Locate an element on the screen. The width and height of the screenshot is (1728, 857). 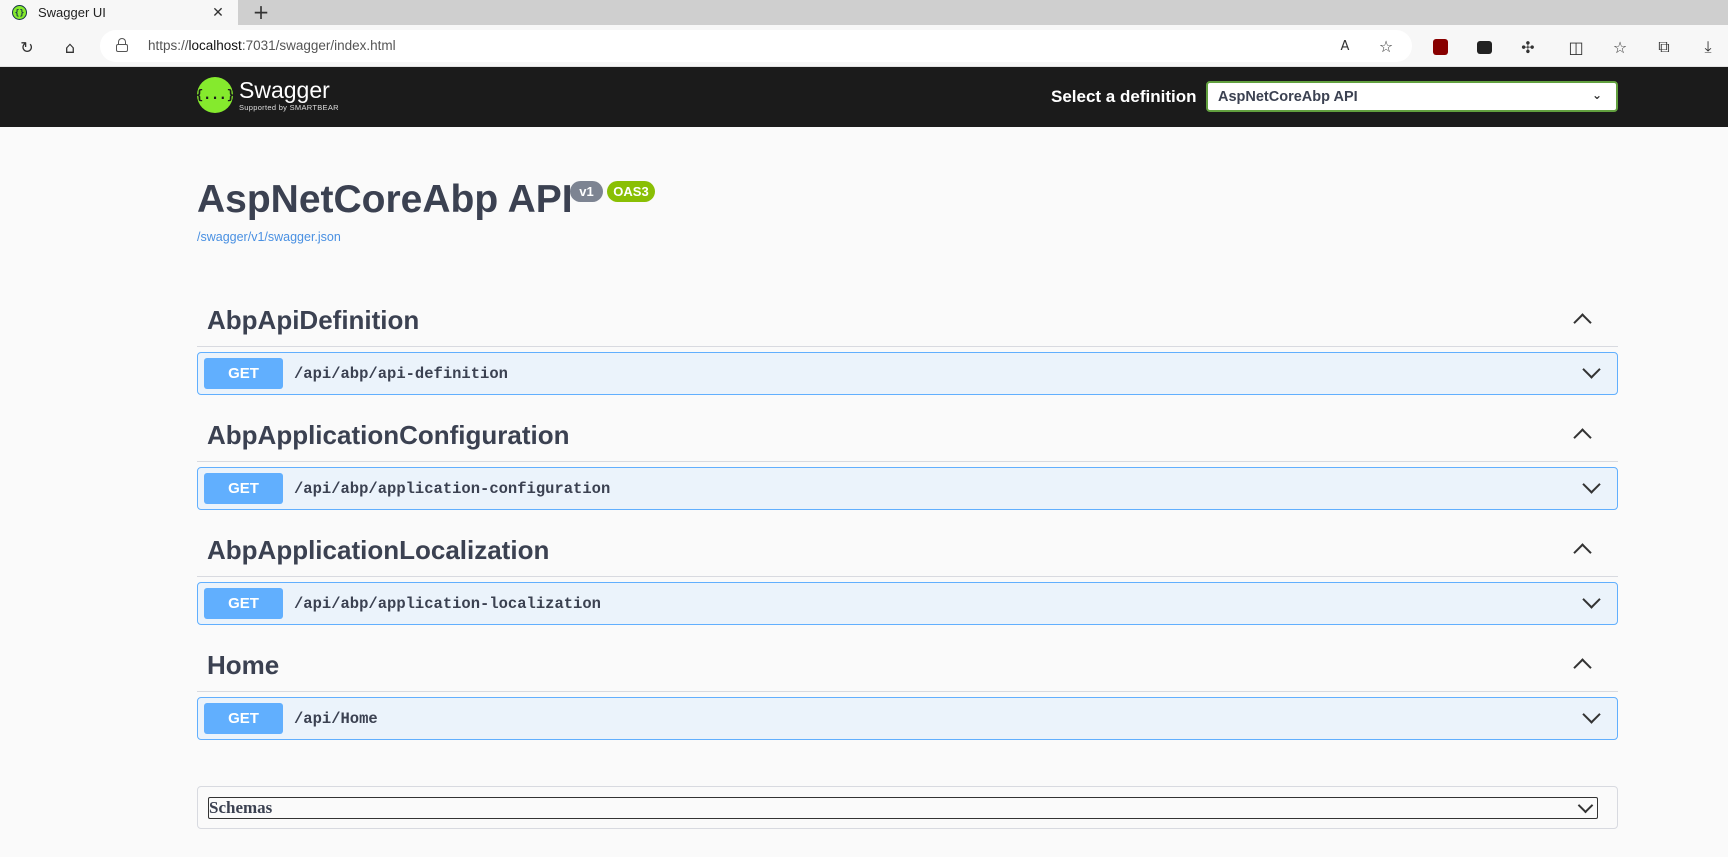
downloads-icon: ⤓ is located at coordinates (1708, 47).